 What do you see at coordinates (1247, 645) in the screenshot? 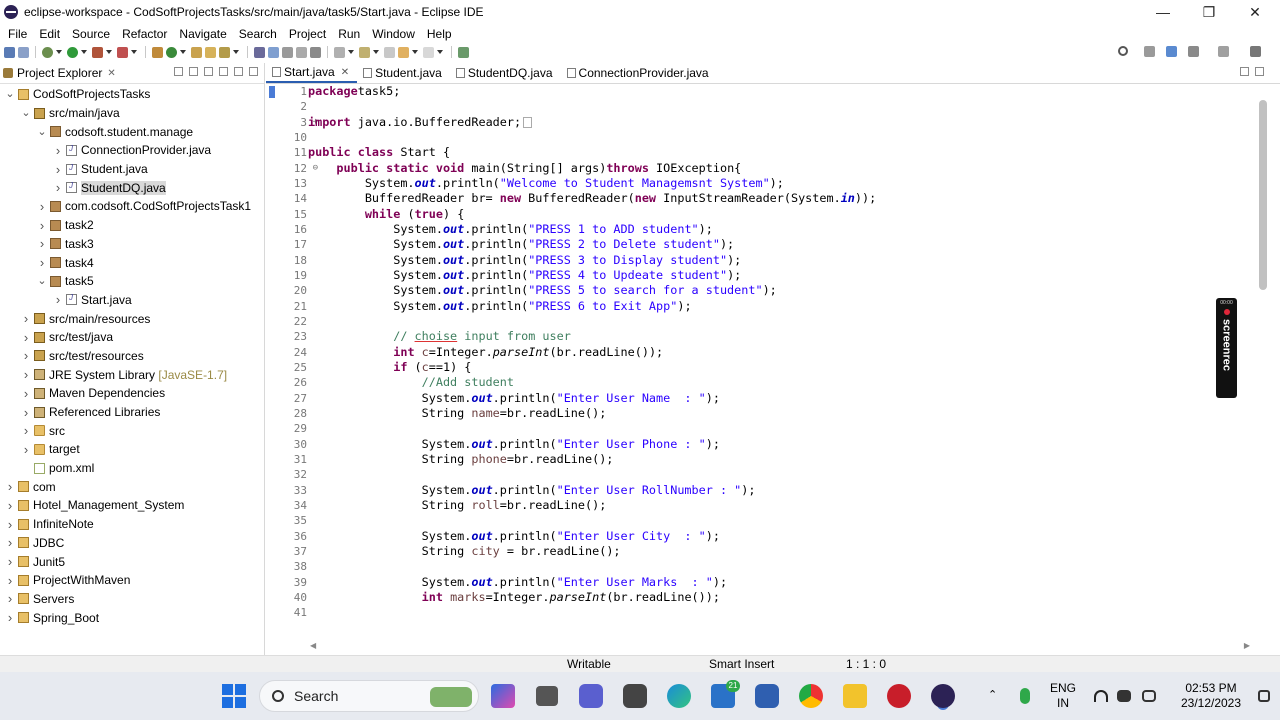
I see `scroll-right-icon: ▶` at bounding box center [1247, 645].